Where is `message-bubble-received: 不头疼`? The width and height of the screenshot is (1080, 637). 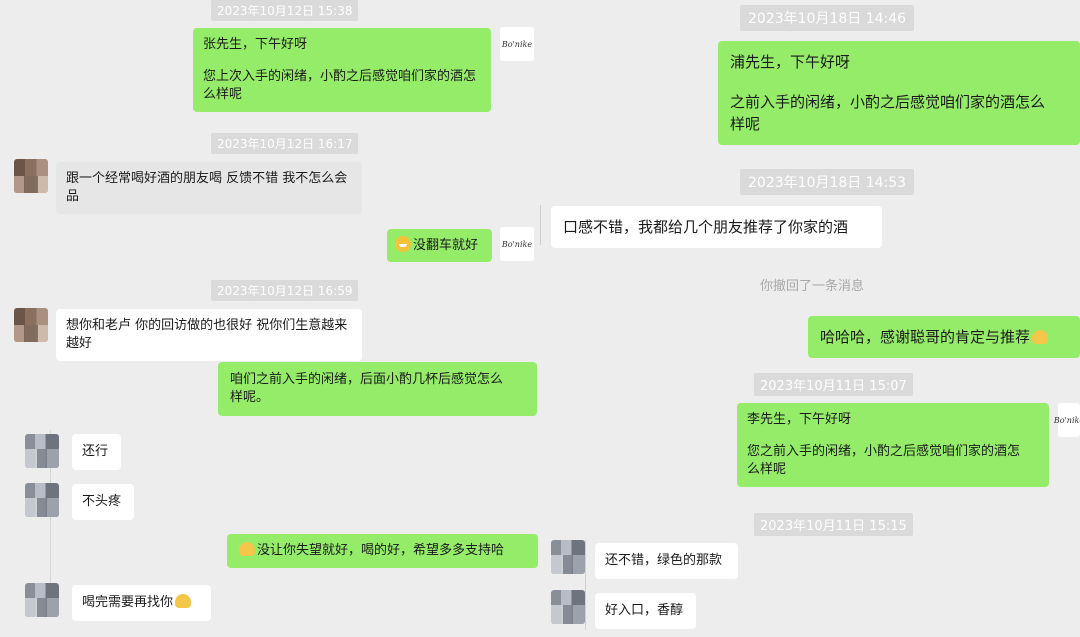 message-bubble-received: 不头疼 is located at coordinates (103, 502).